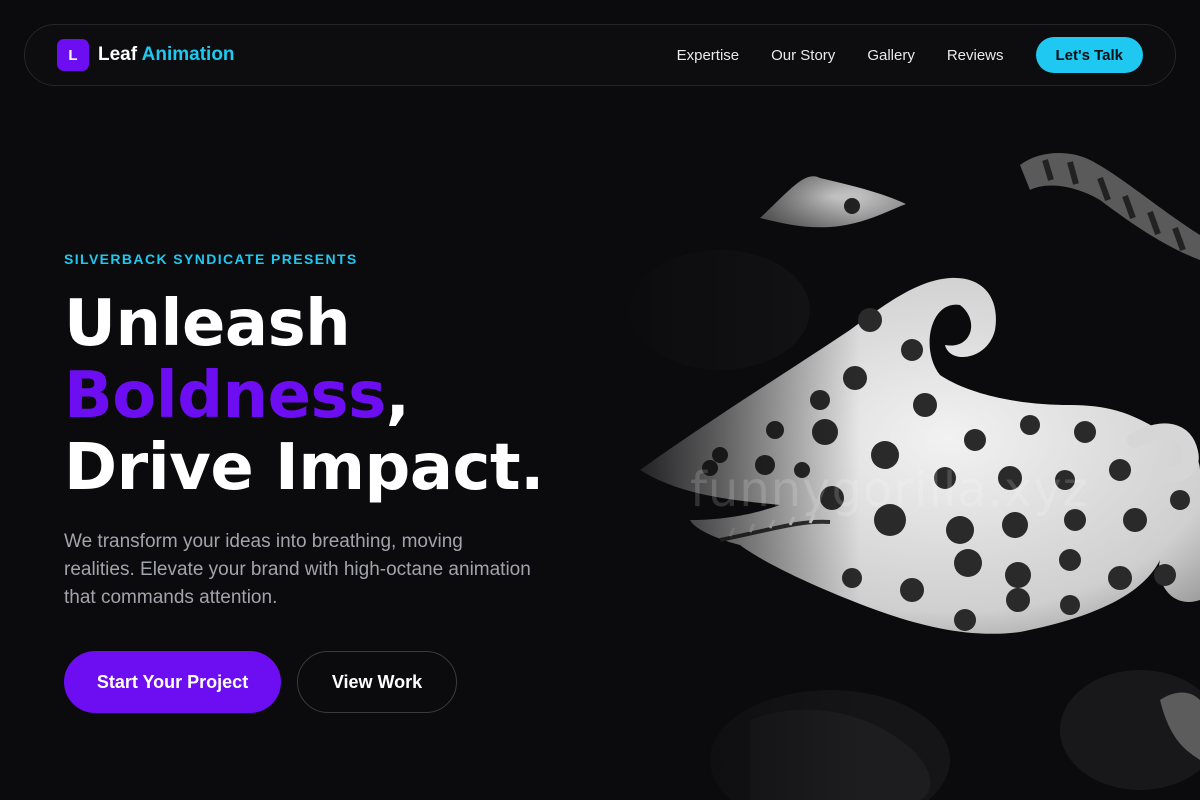 The height and width of the screenshot is (800, 1200). What do you see at coordinates (172, 682) in the screenshot?
I see `start-project-button: Start Your Project` at bounding box center [172, 682].